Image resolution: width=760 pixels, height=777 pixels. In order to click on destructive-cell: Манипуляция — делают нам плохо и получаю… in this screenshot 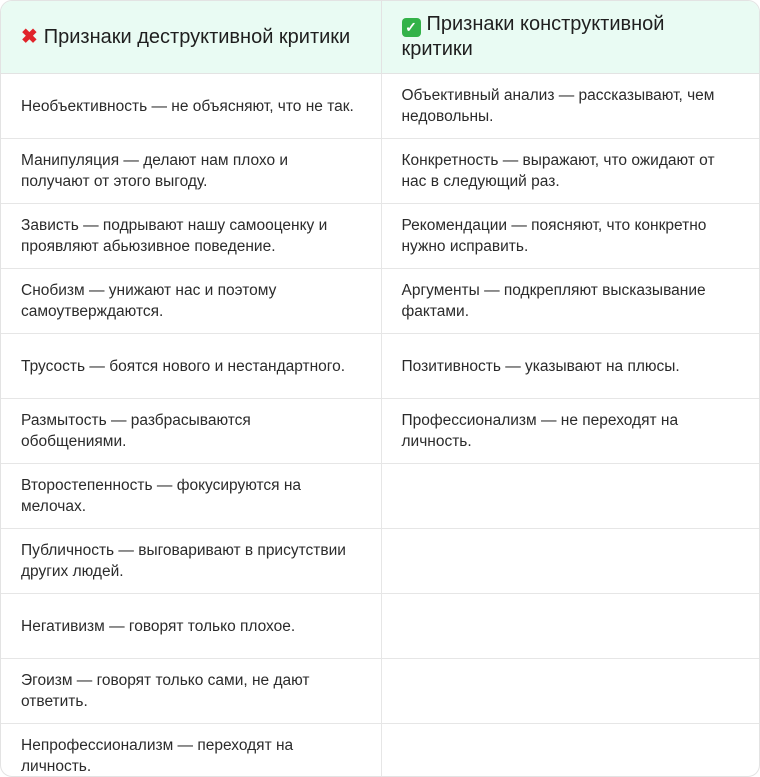, I will do `click(191, 171)`.